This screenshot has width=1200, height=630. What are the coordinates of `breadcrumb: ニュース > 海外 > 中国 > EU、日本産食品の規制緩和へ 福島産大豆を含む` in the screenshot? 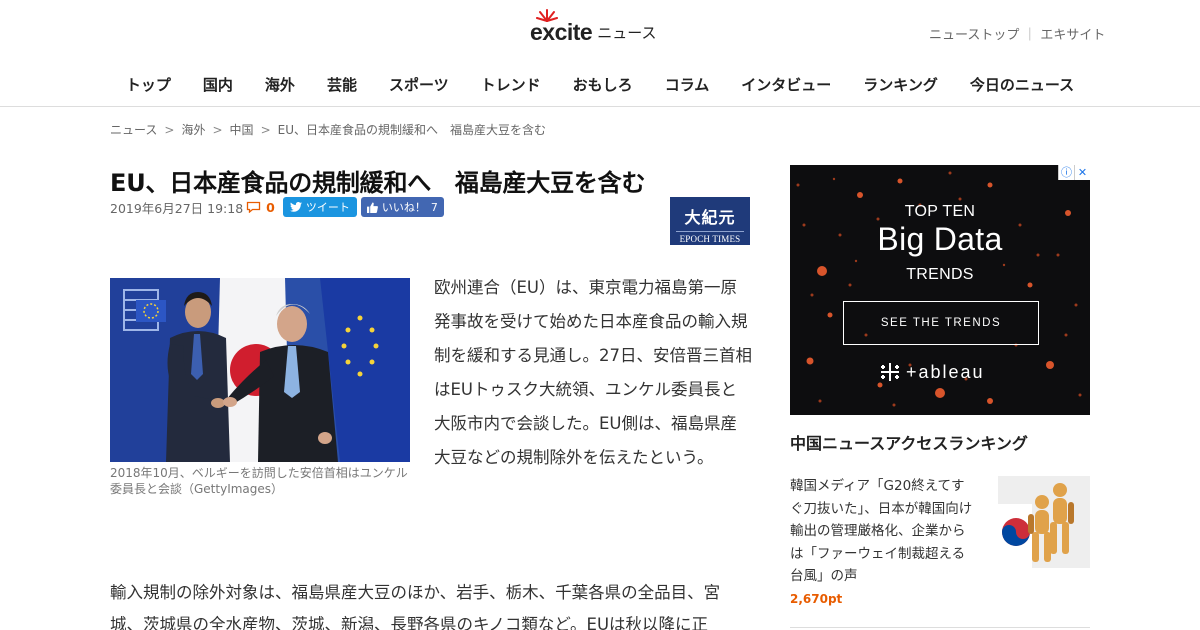 It's located at (328, 129).